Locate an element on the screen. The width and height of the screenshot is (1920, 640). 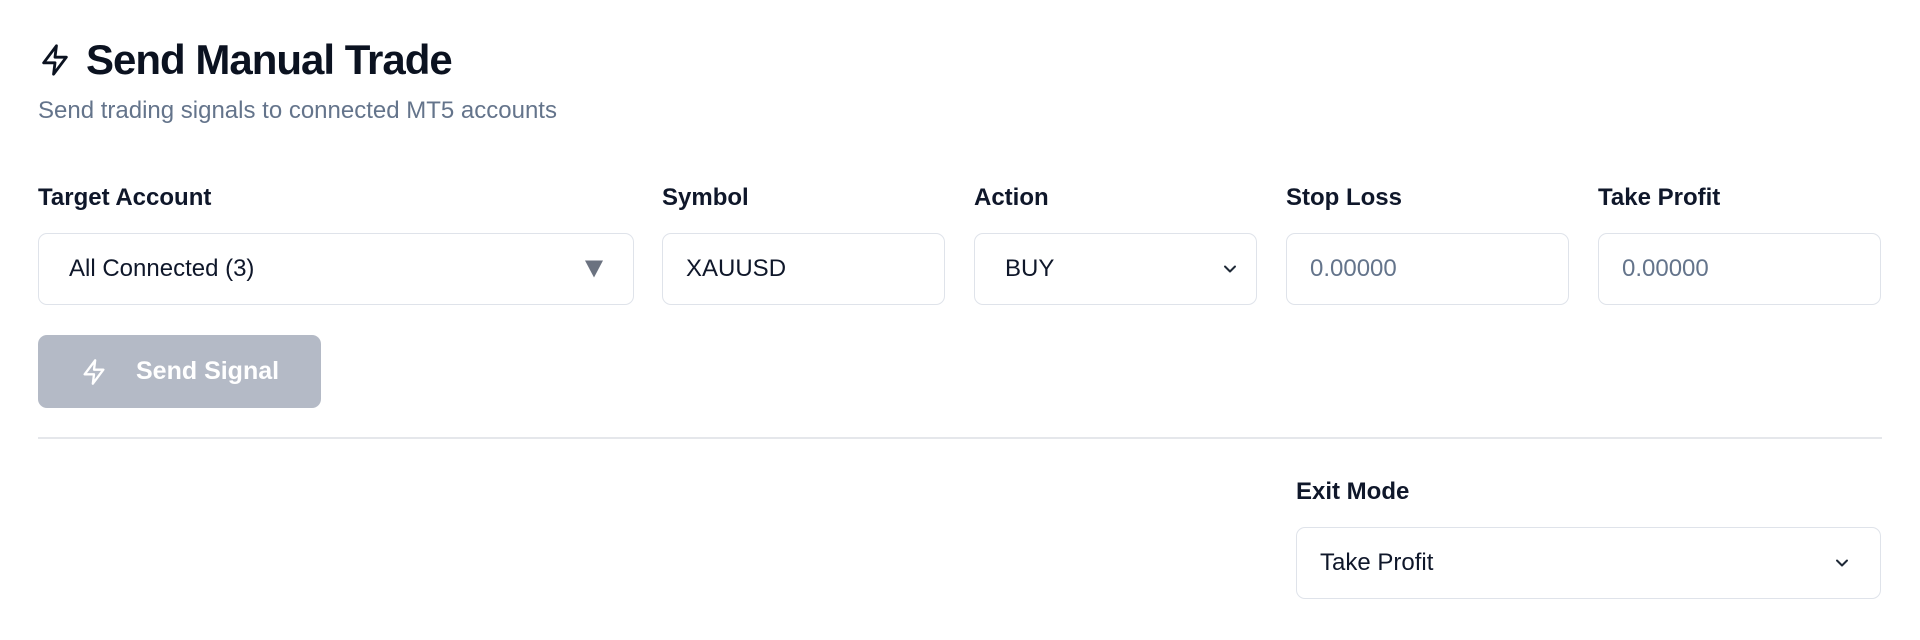
take-profit-input: 0.00000 is located at coordinates (1739, 269).